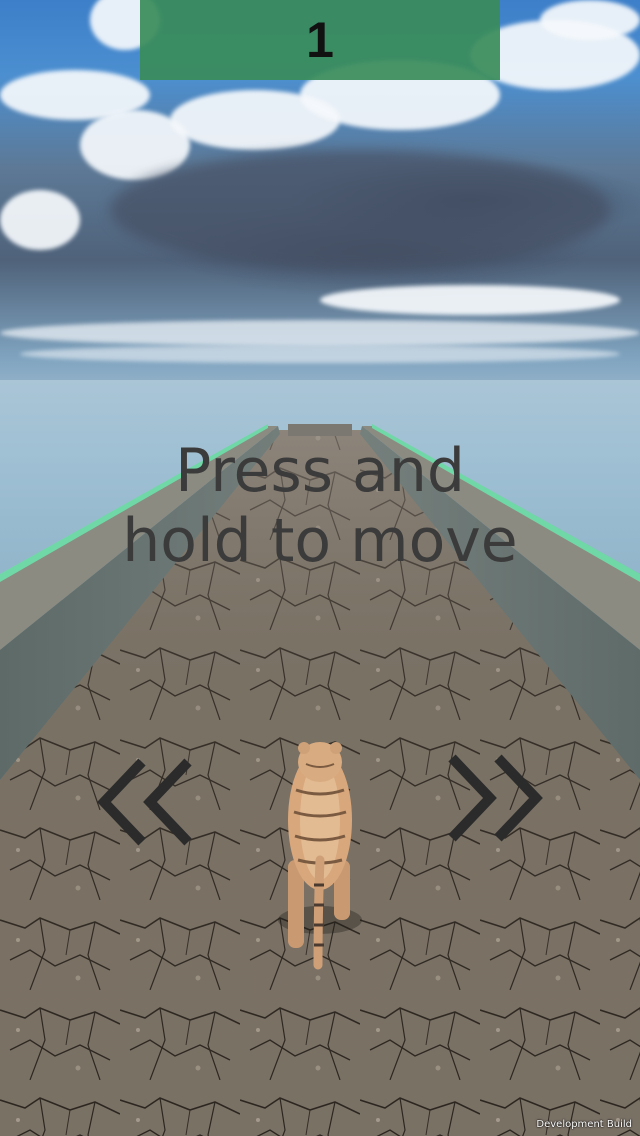 The height and width of the screenshot is (1136, 640). What do you see at coordinates (320, 541) in the screenshot?
I see `instruction-line-2: hold to move` at bounding box center [320, 541].